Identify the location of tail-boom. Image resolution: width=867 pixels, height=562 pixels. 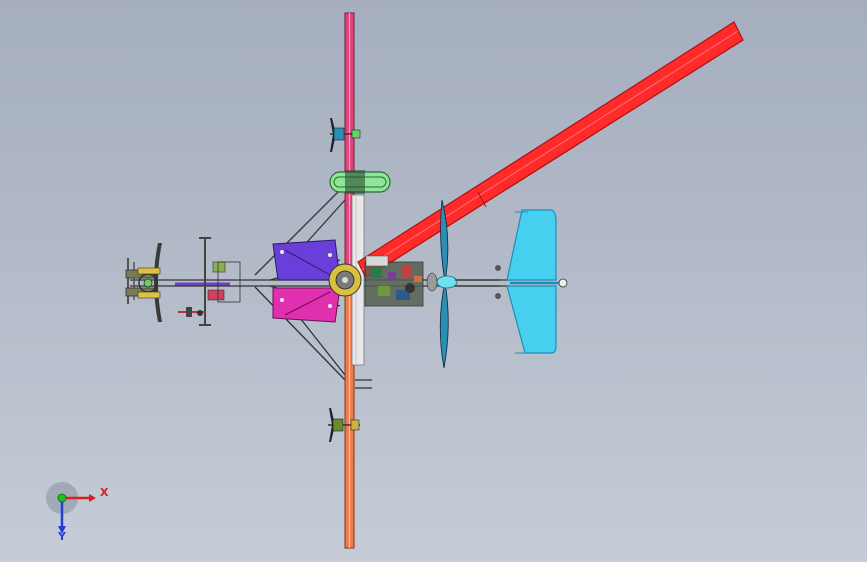
(482, 282).